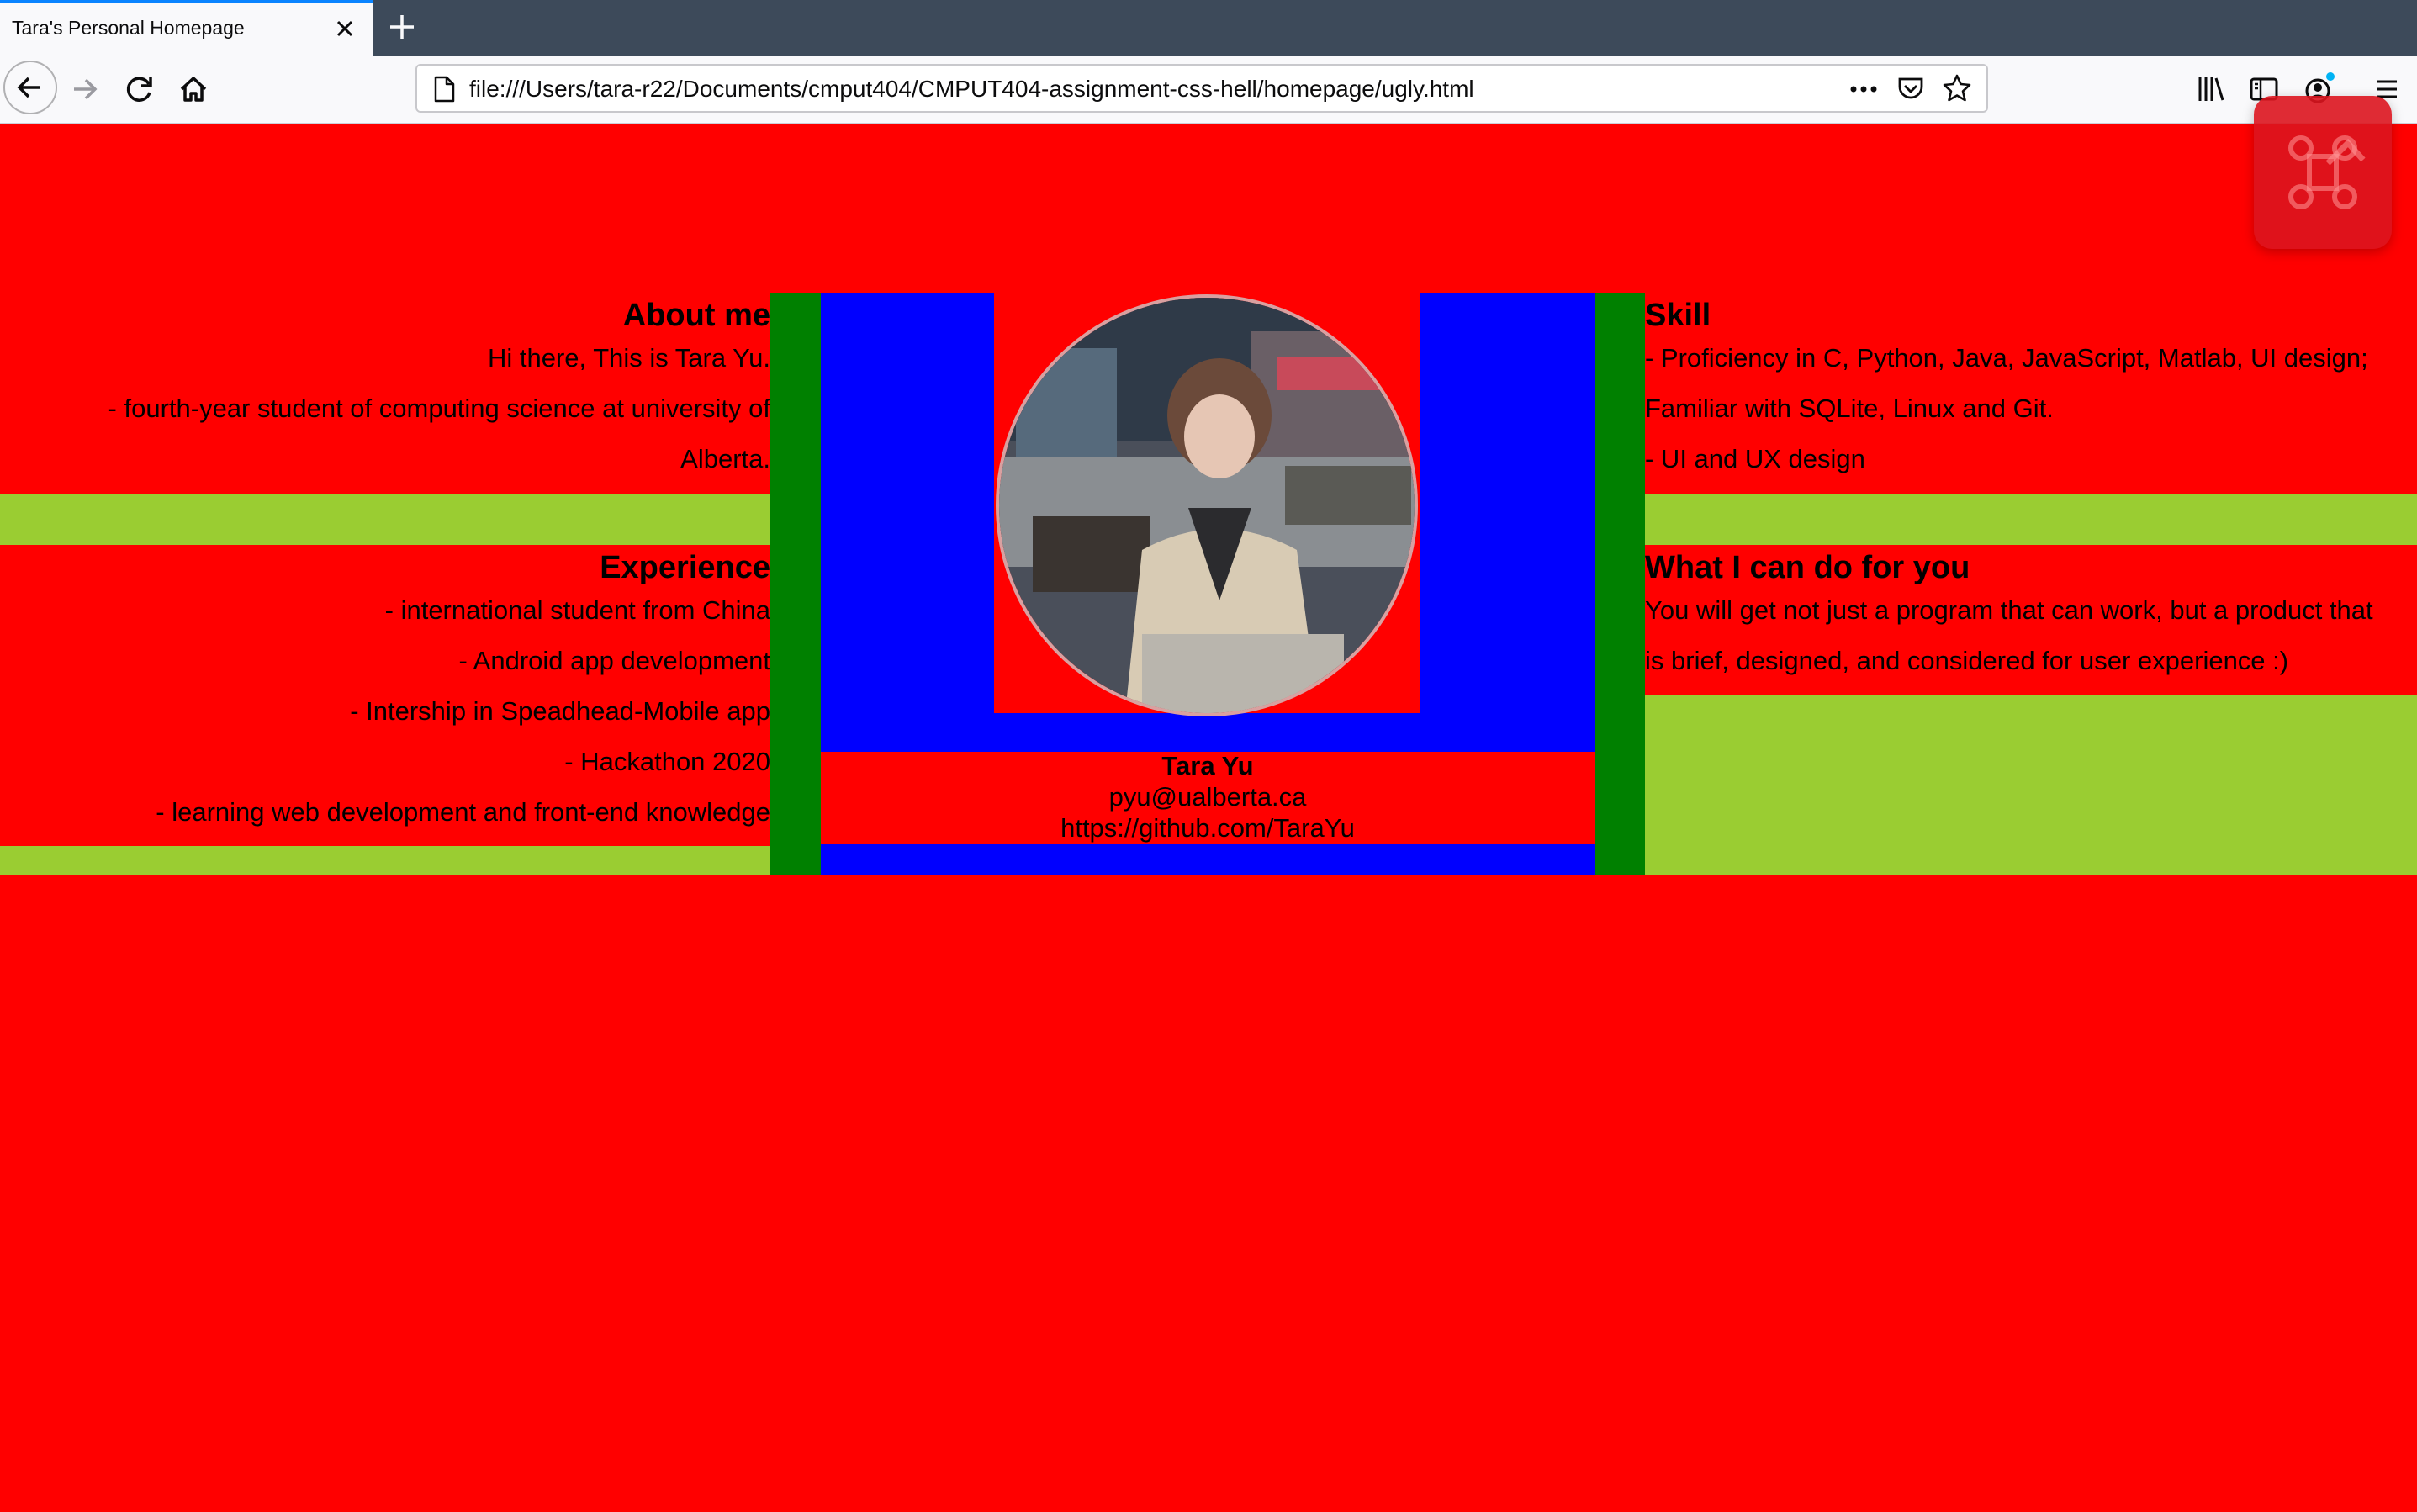 This screenshot has height=1512, width=2417. Describe the element at coordinates (386, 860) in the screenshot. I see `left-bottom-band` at that location.